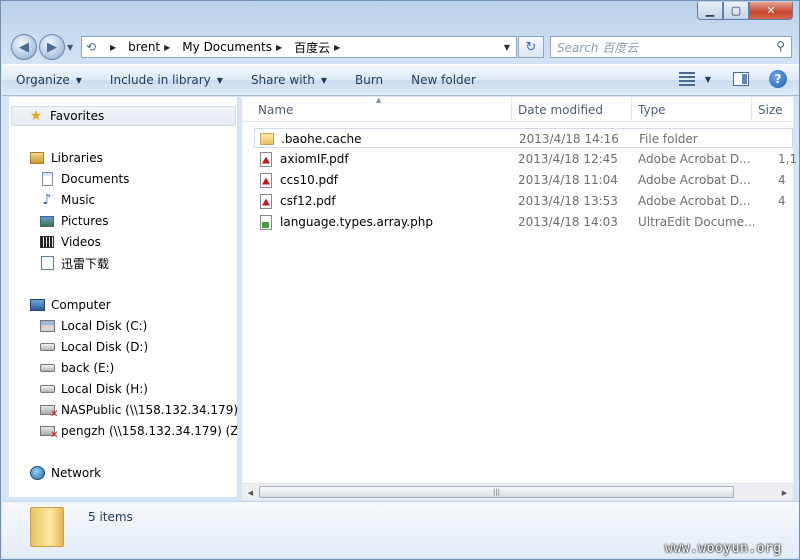 This screenshot has height=560, width=800. What do you see at coordinates (65, 473) in the screenshot?
I see `nav-network: Network` at bounding box center [65, 473].